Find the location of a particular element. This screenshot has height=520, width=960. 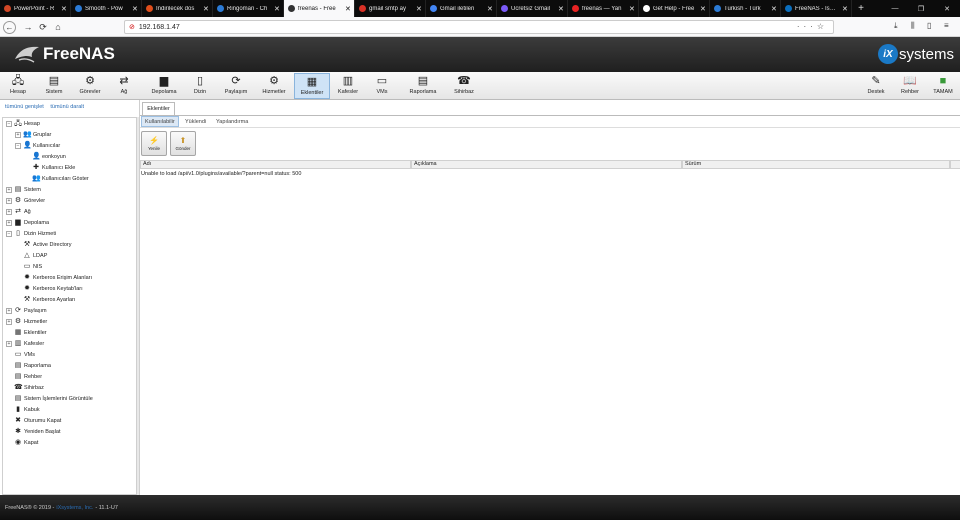

tree-item: 👤 eonkoyun is located at coordinates (45, 157).